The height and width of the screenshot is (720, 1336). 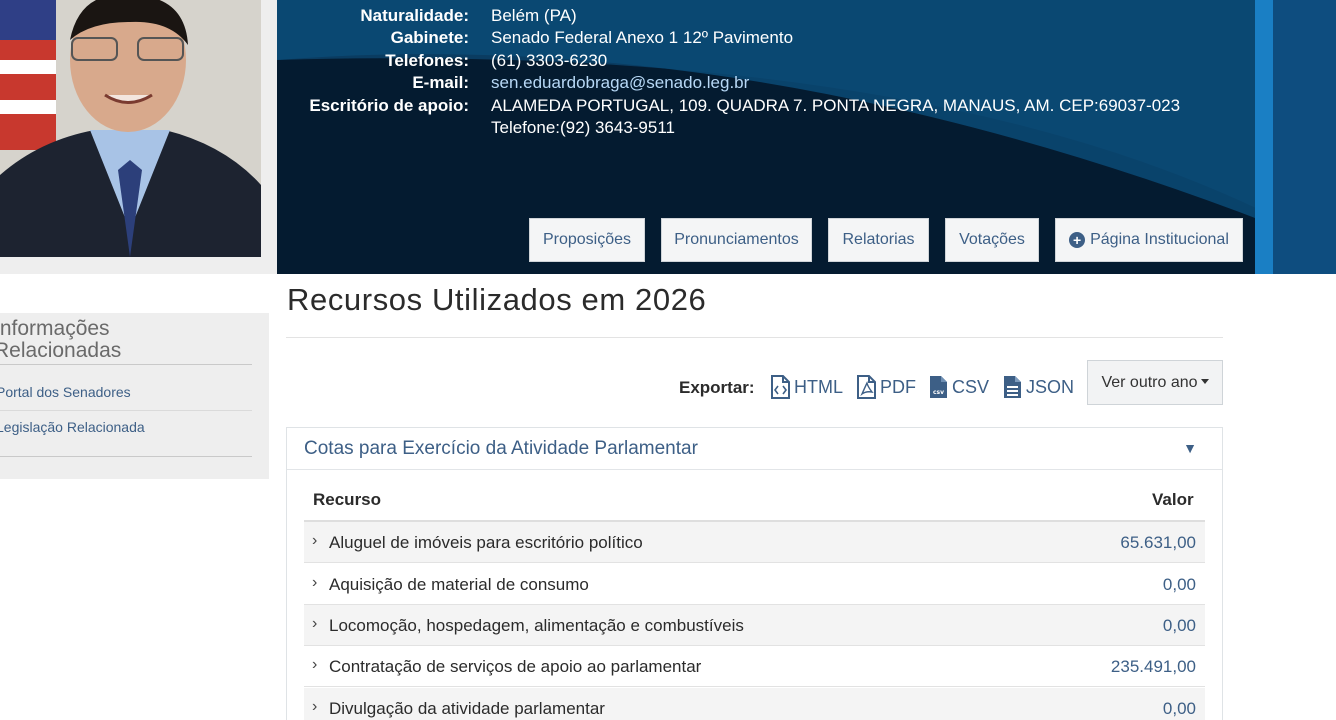 I want to click on nav-button-pagina-institucional: + Página Institucional, so click(x=1149, y=240).